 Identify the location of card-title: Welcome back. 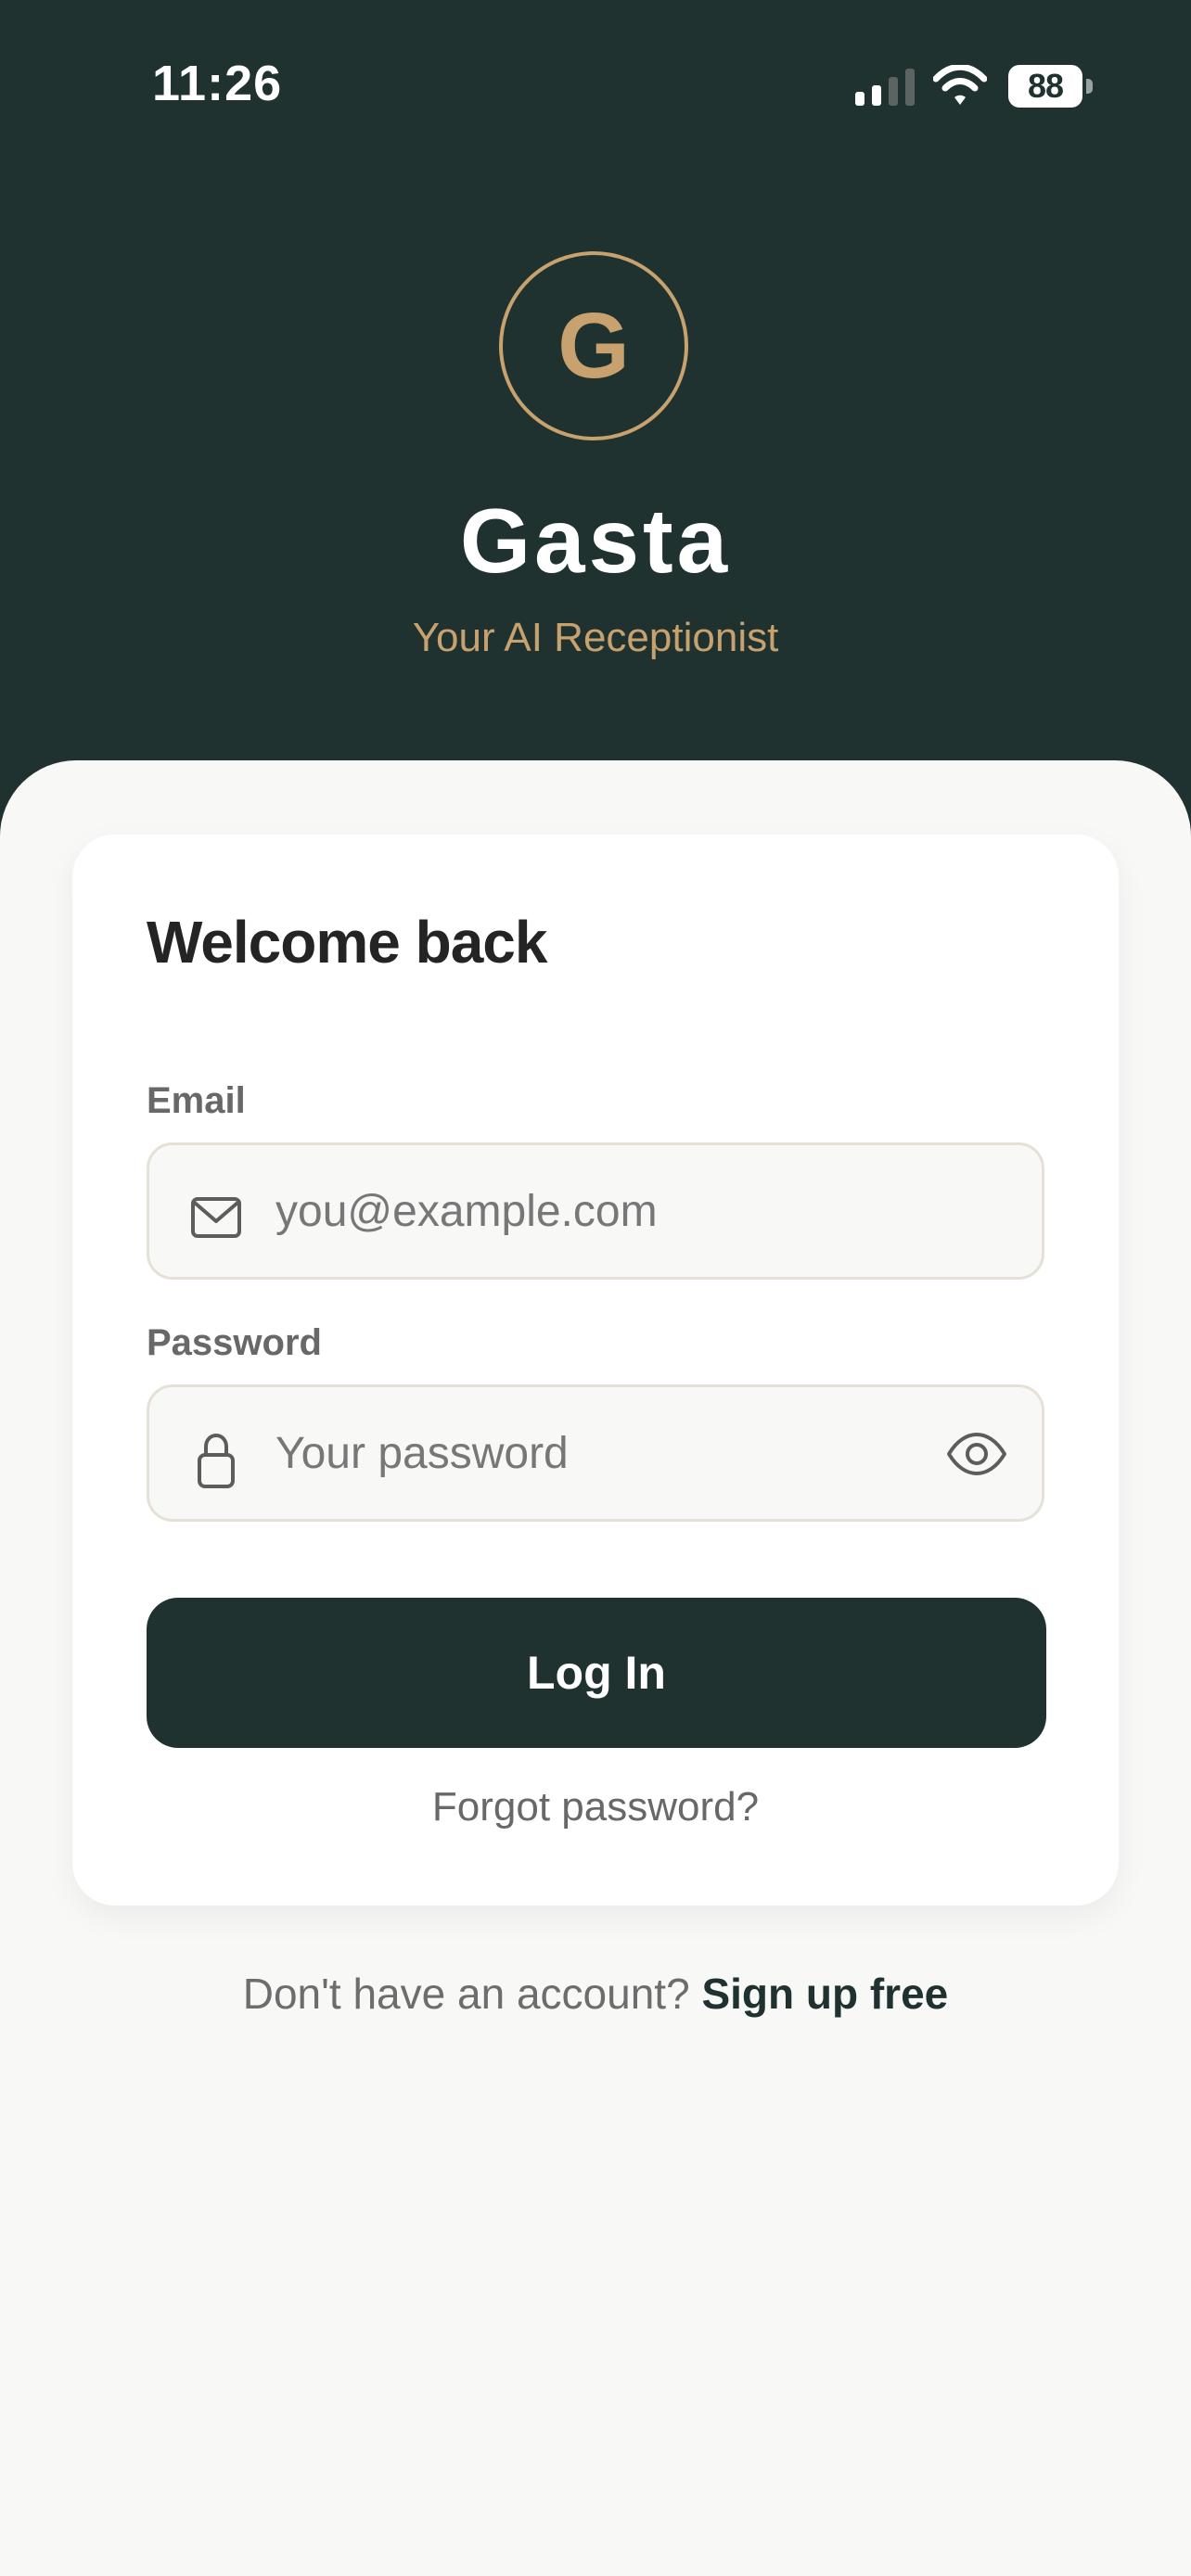
(347, 943).